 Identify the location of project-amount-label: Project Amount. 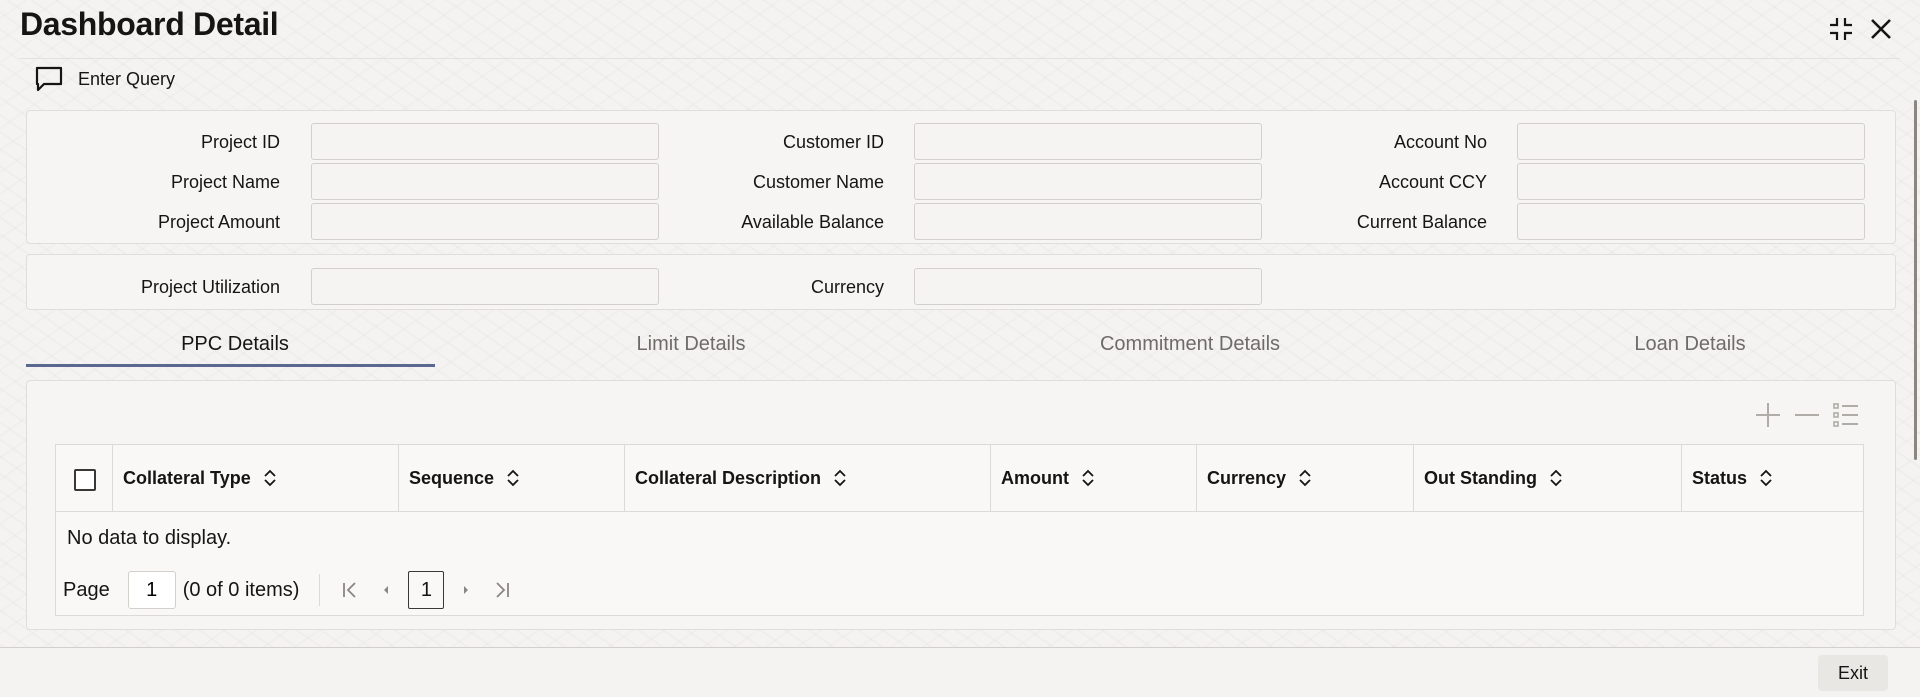
(218, 222).